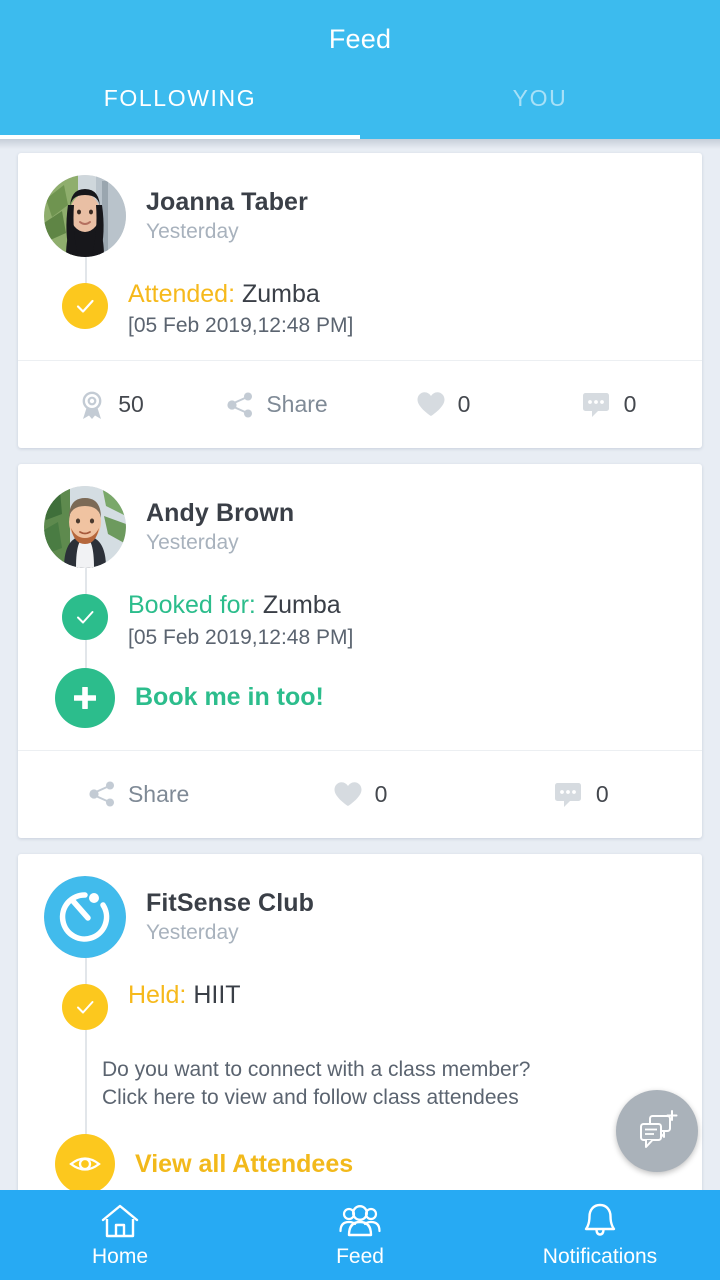  Describe the element at coordinates (244, 1163) in the screenshot. I see `view-all-attendees-label: View all Attendees` at that location.